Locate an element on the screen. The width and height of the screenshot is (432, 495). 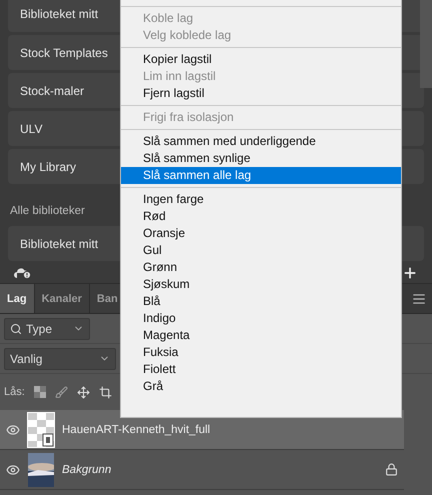
scrollbar-thumb is located at coordinates (426, 44).